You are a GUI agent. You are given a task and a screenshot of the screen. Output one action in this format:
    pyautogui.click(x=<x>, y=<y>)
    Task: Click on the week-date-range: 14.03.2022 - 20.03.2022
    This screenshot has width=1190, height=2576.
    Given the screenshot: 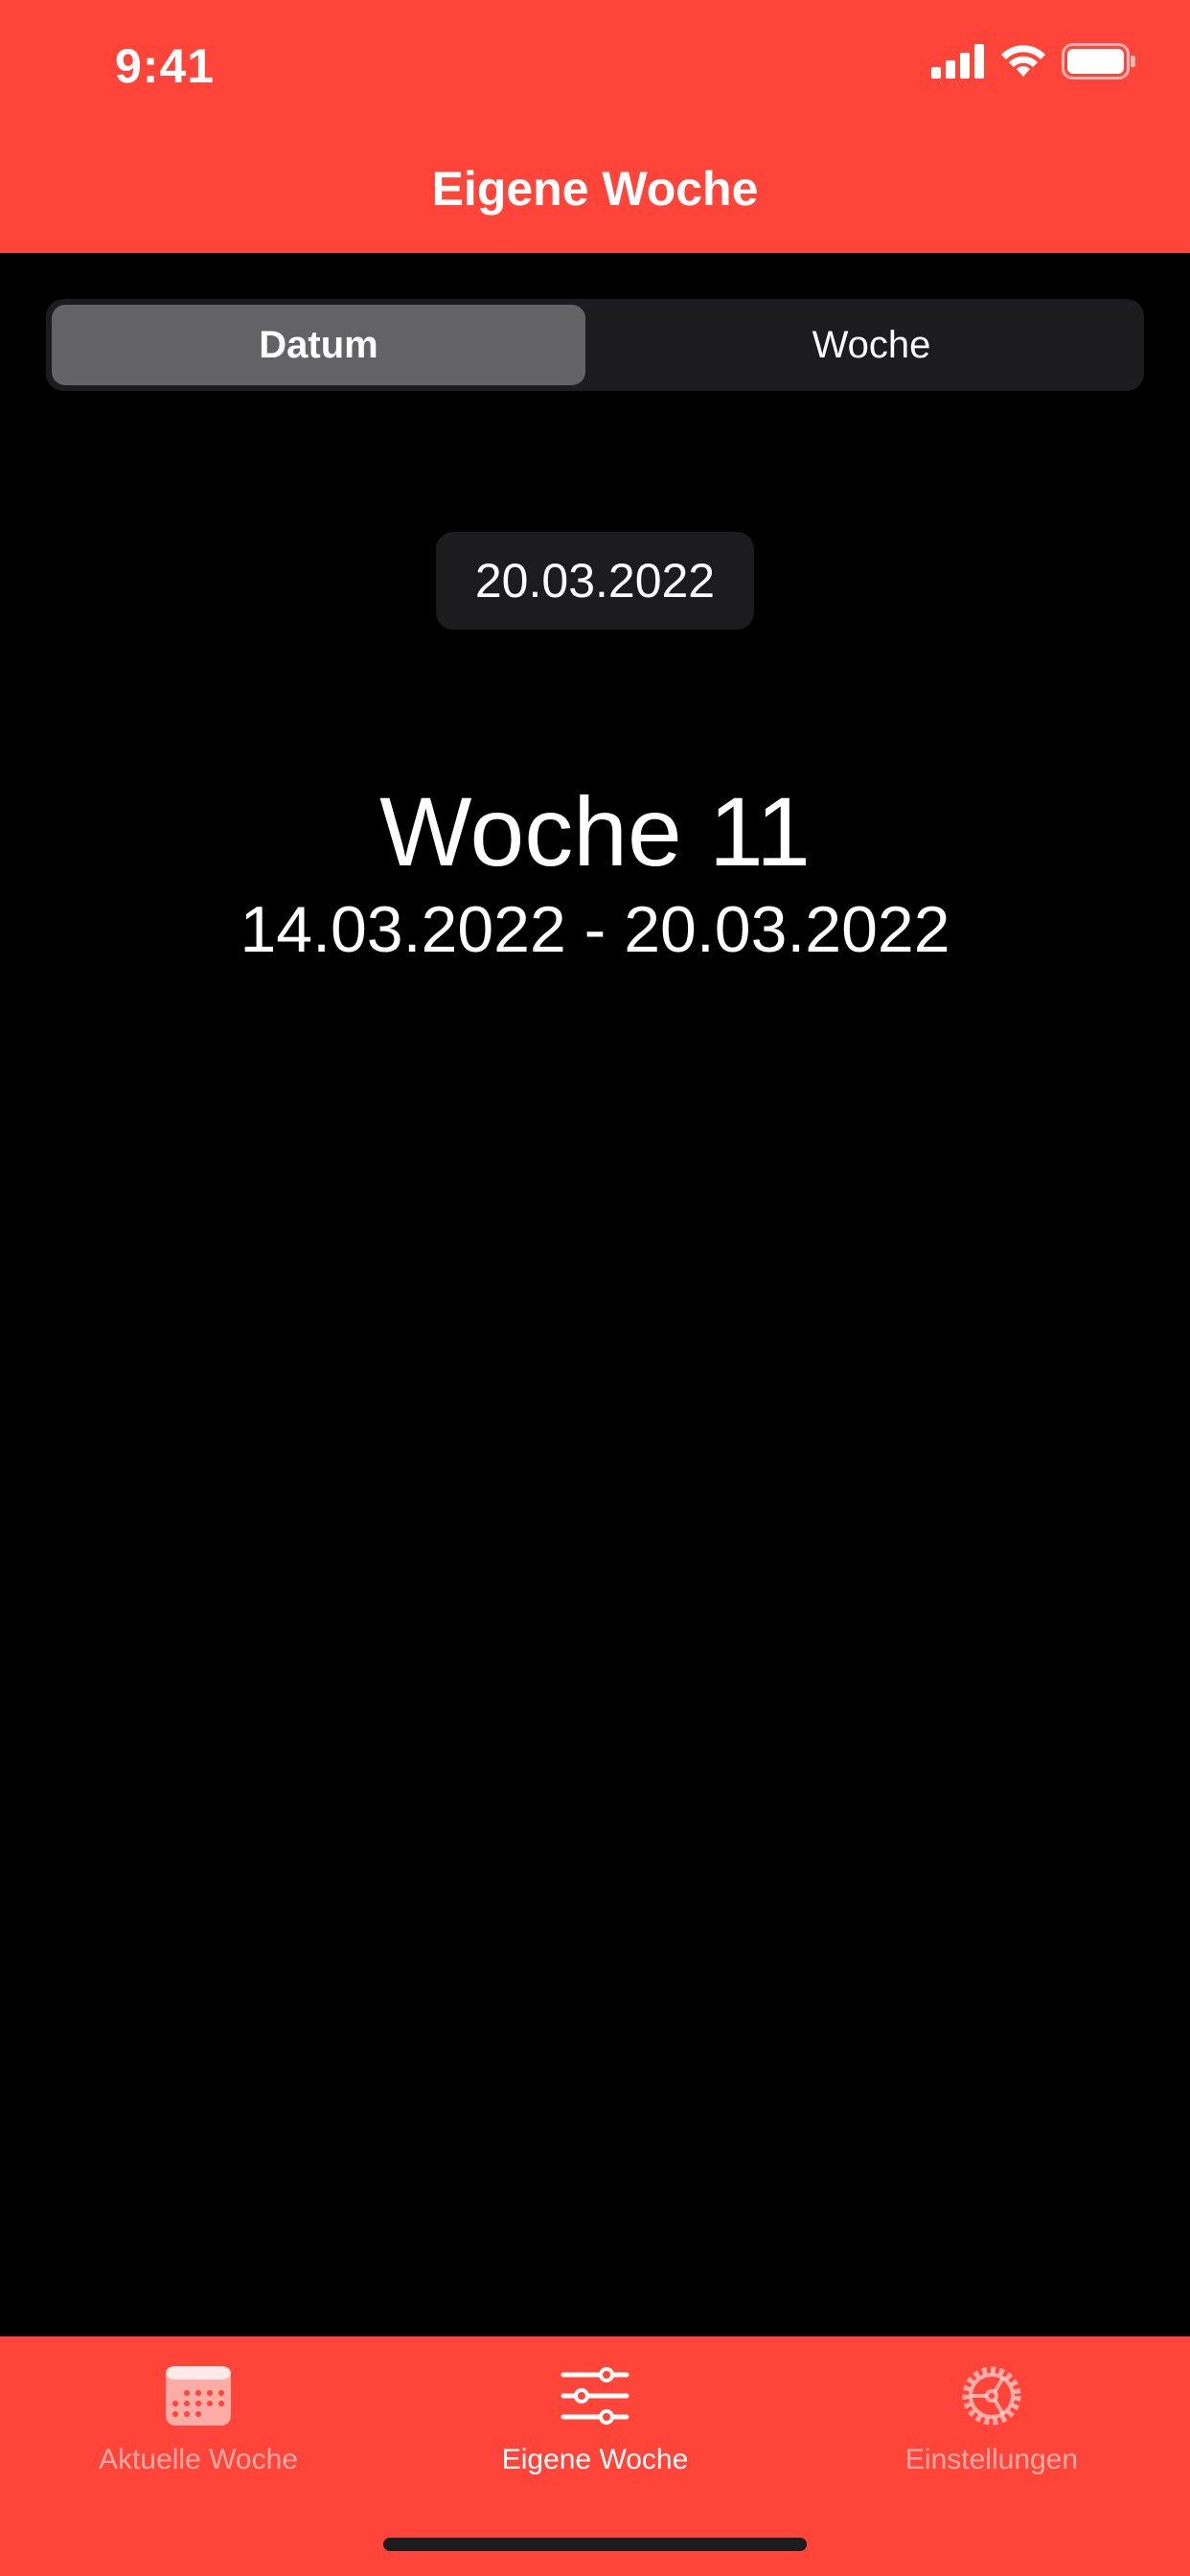 What is the action you would take?
    pyautogui.click(x=595, y=929)
    